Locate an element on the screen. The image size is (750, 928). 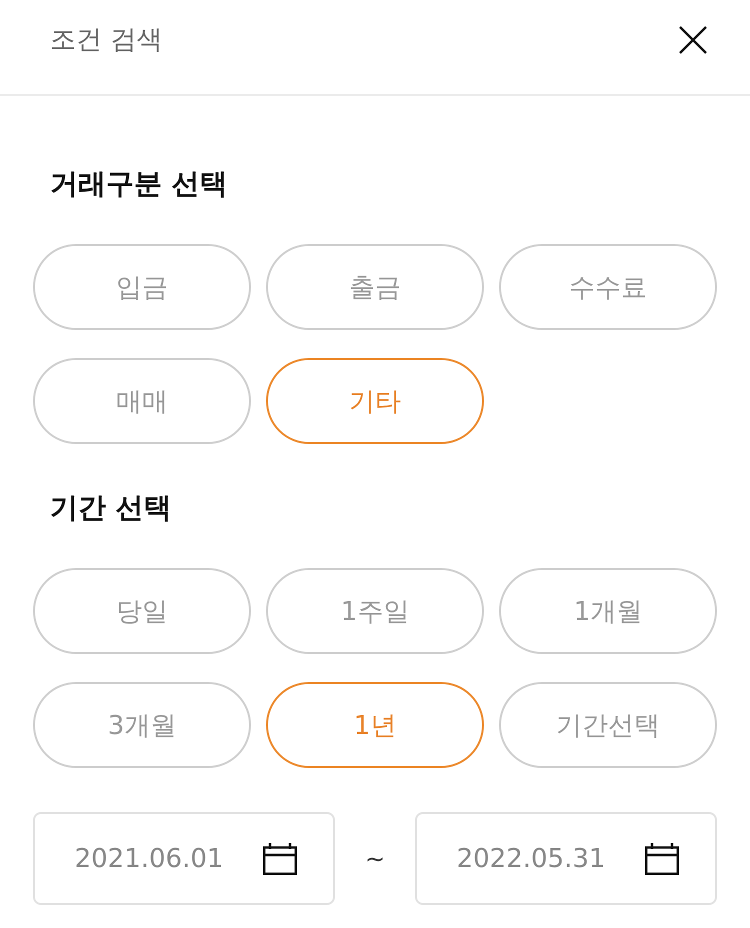
close-button is located at coordinates (693, 40).